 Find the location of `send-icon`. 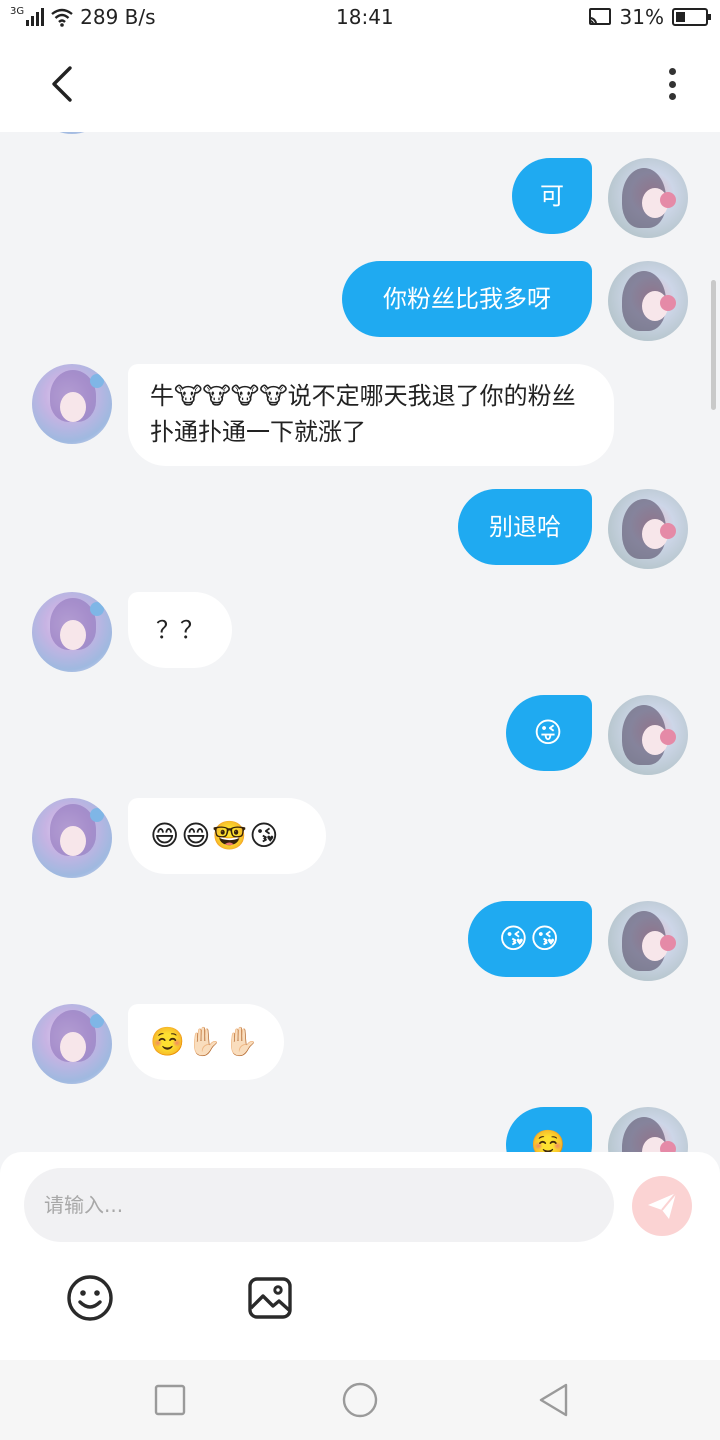

send-icon is located at coordinates (662, 1205).